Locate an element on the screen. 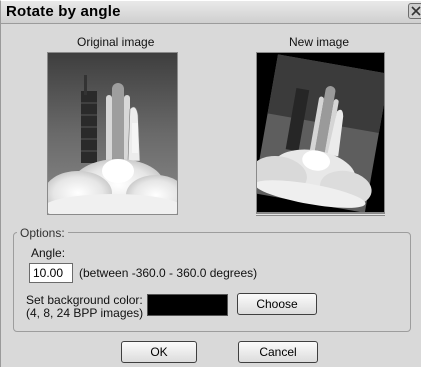  angle-range-hint: (between -360.0 - 360.0 degrees) is located at coordinates (168, 273).